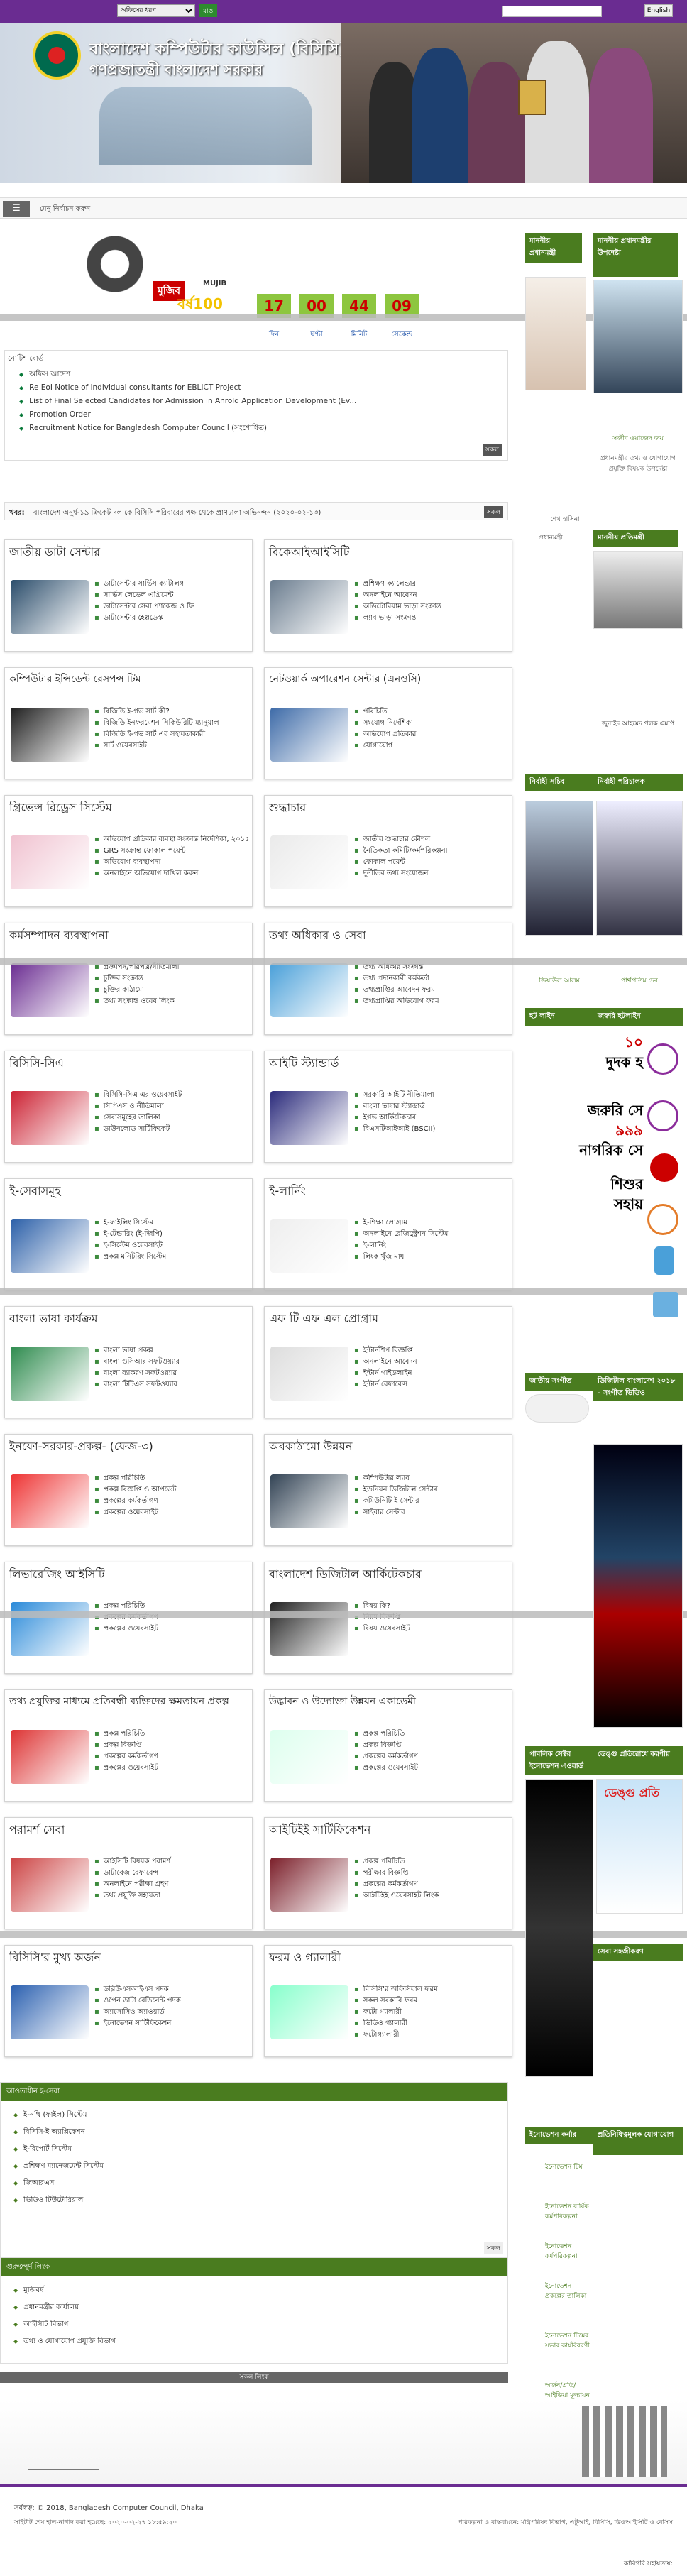  What do you see at coordinates (172, 1234) in the screenshot?
I see `service-link: ই-টেন্ডারিং (ই-জিপি)` at bounding box center [172, 1234].